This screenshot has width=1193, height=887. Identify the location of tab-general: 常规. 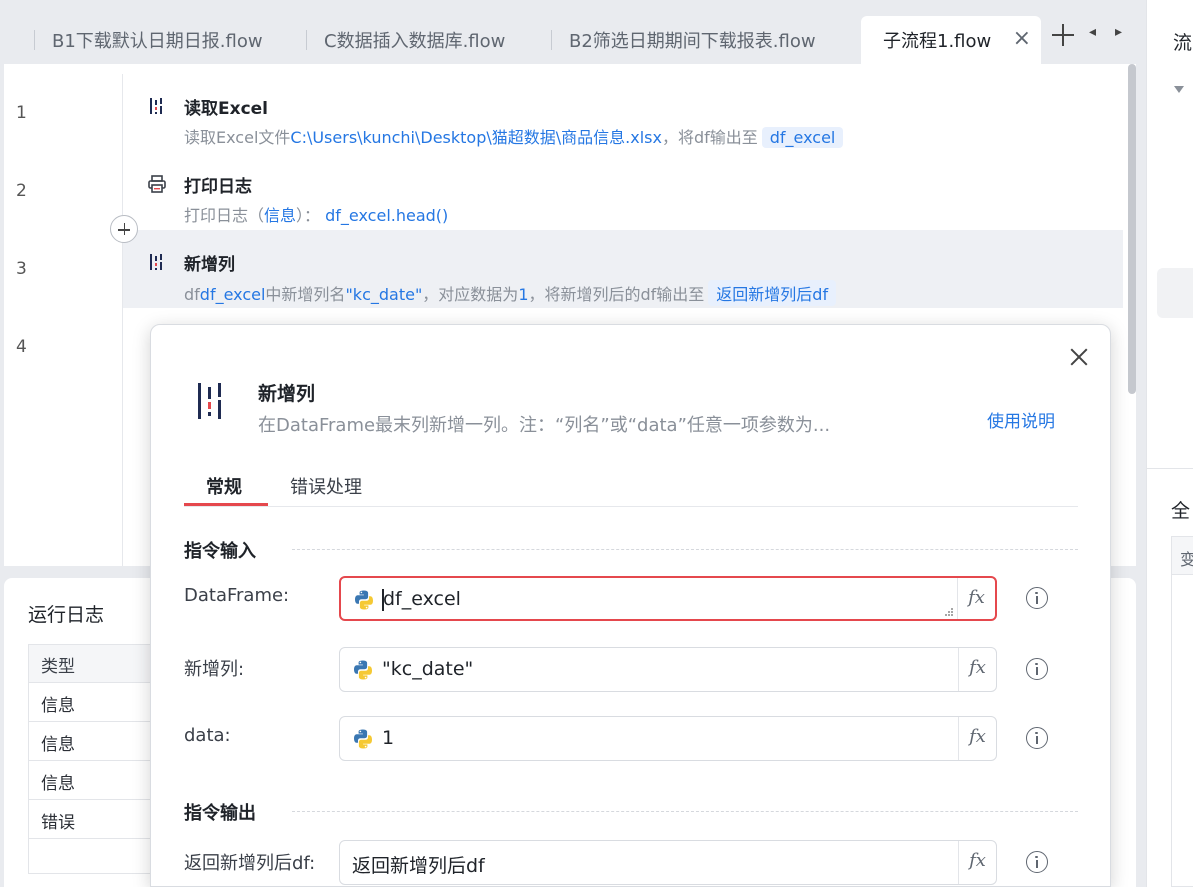
(224, 486).